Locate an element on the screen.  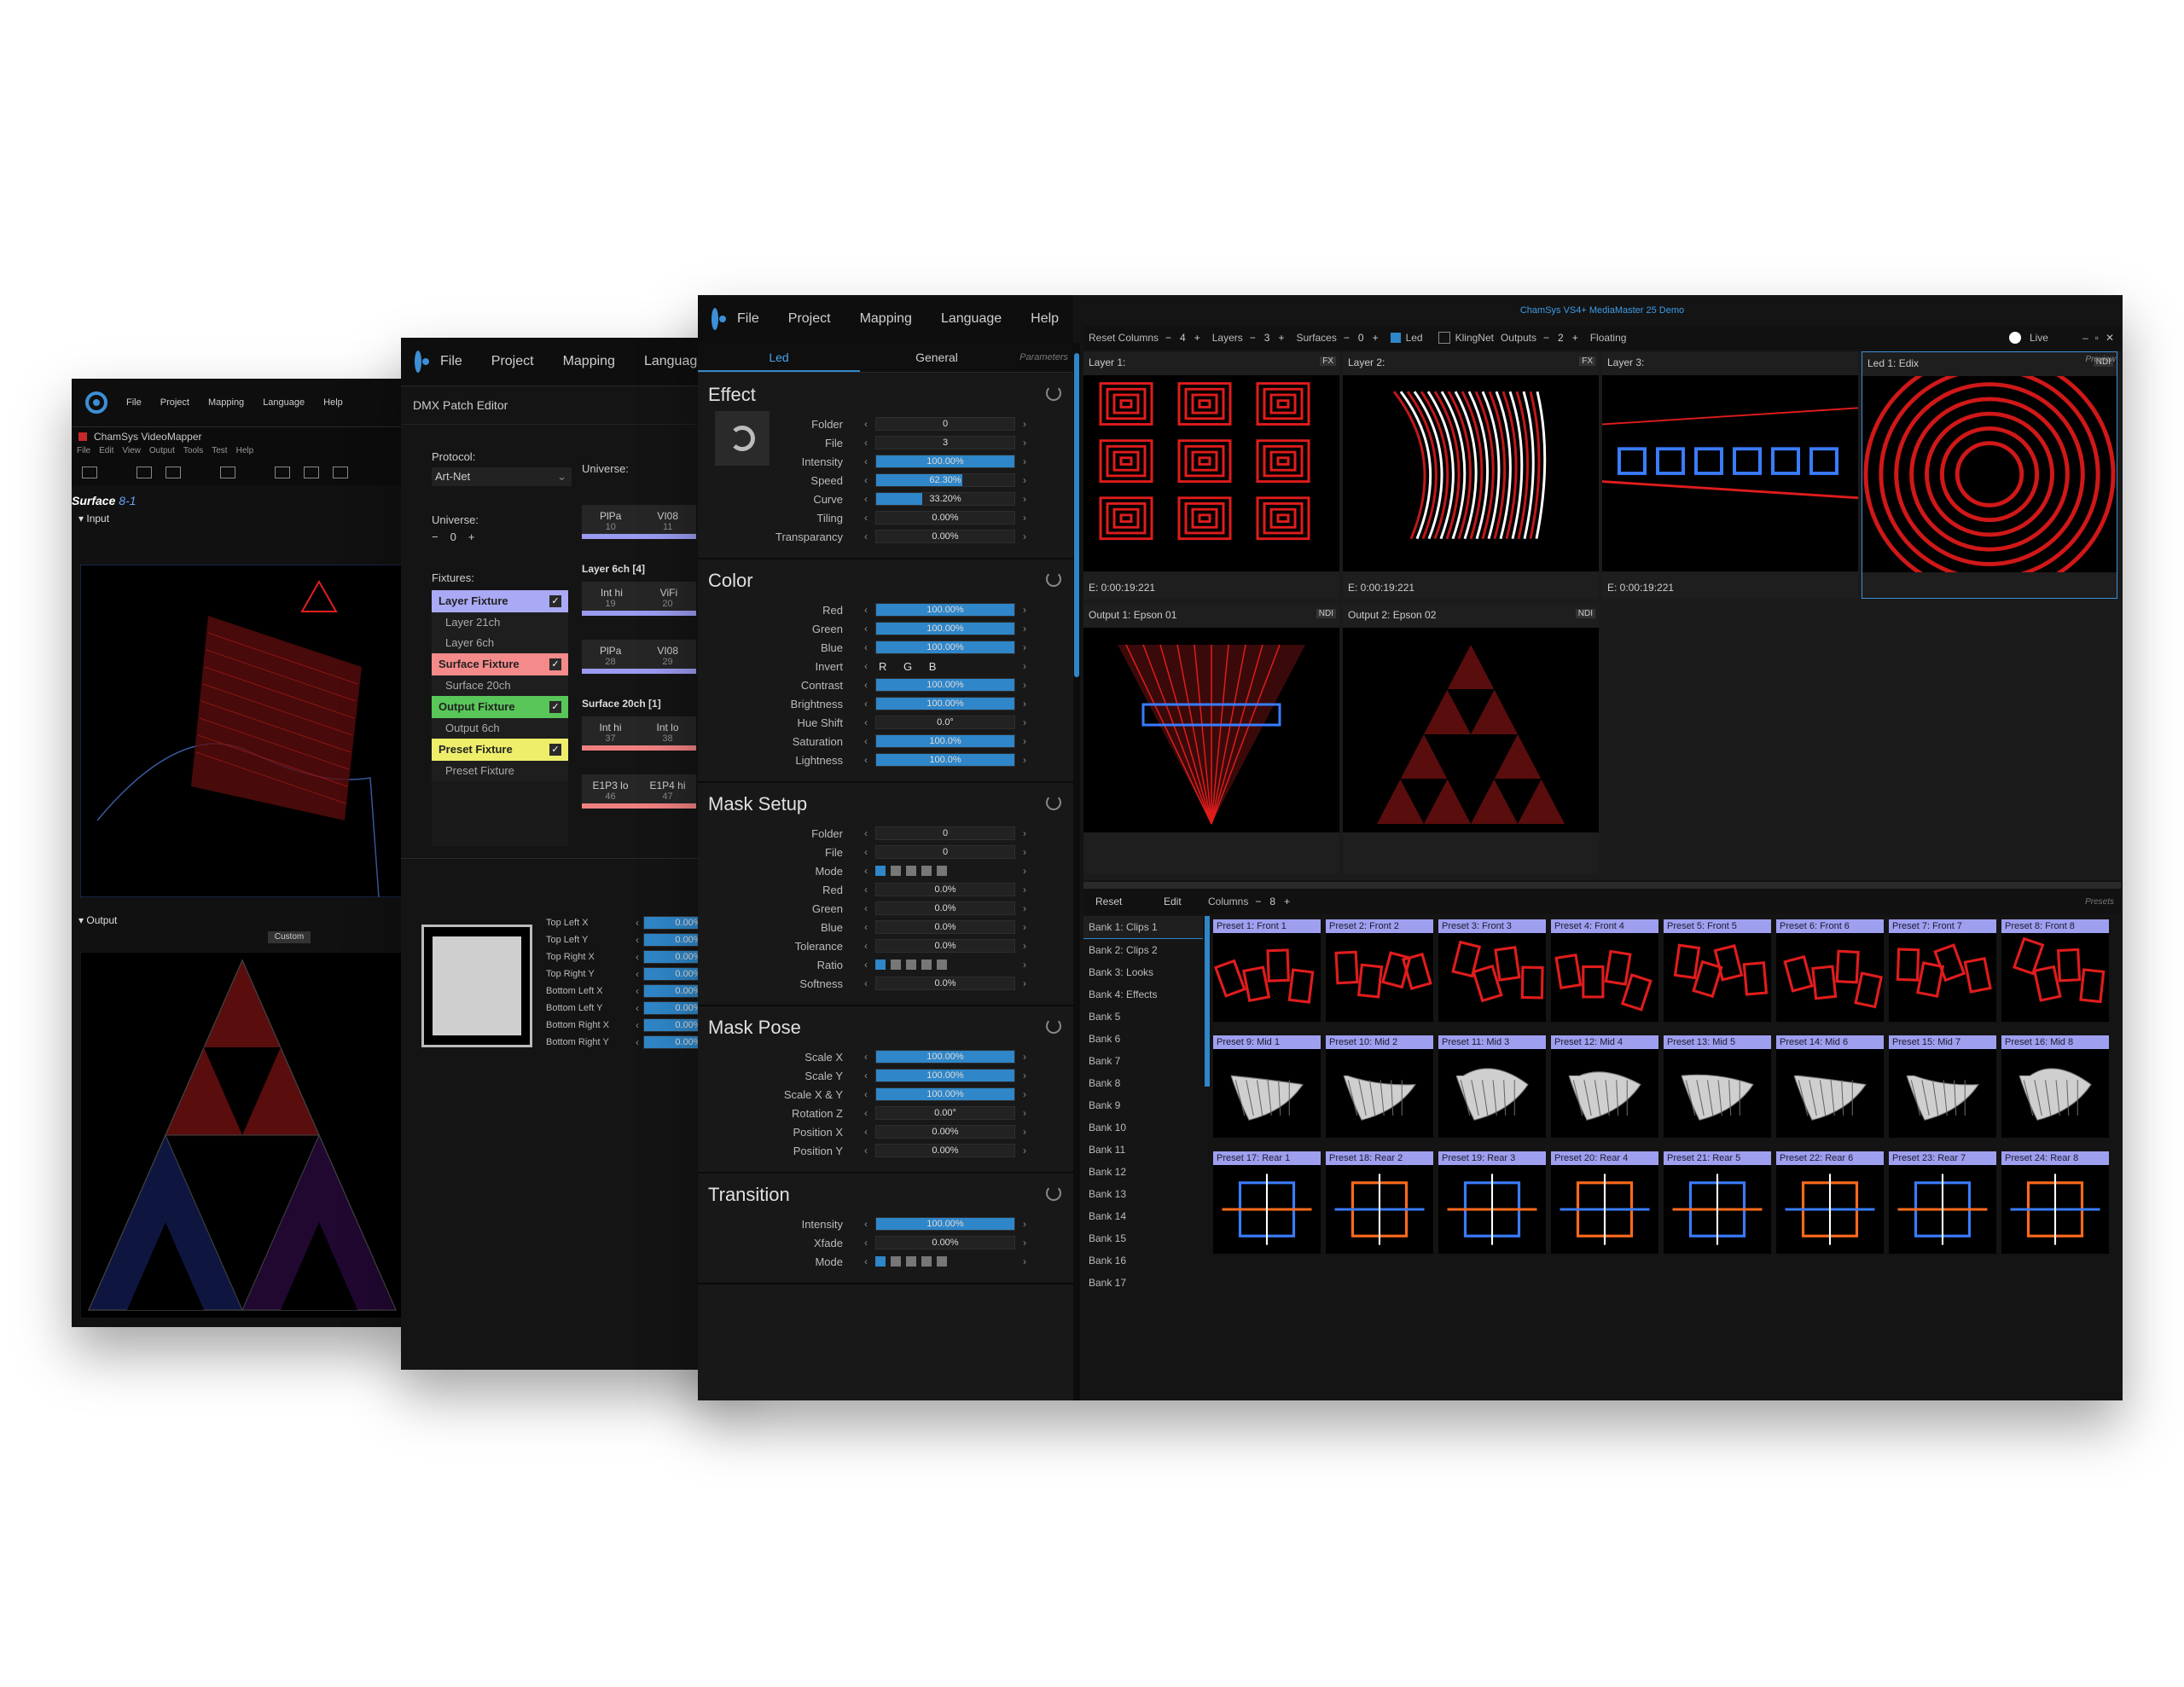
preset-thumbnail: Preset 23: Rear 7 is located at coordinates (1943, 1202).